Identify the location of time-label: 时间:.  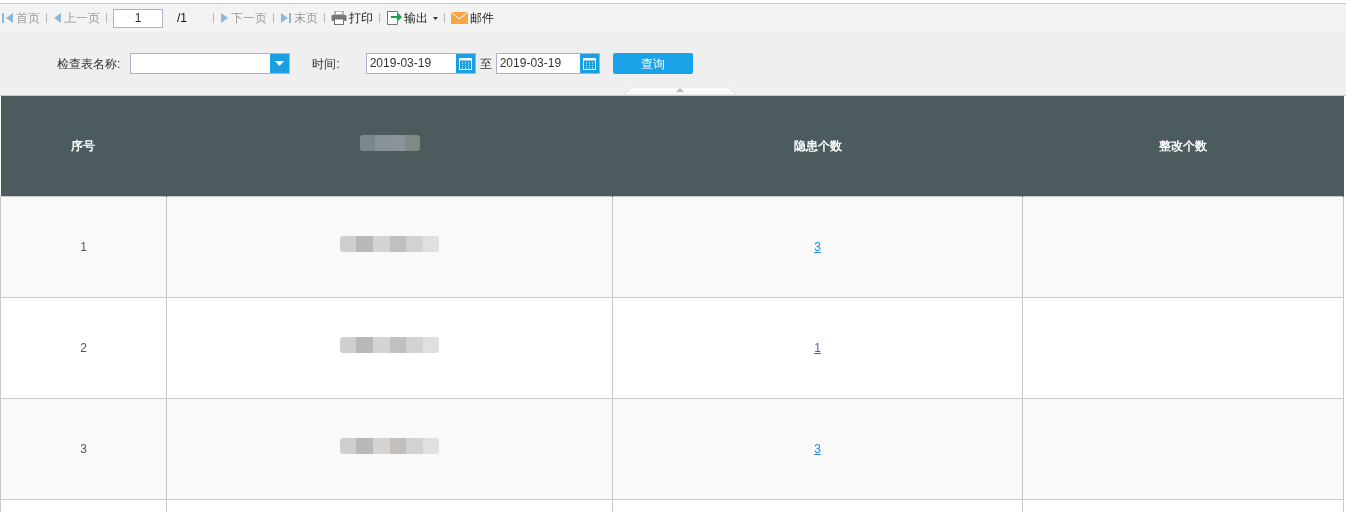
(326, 64).